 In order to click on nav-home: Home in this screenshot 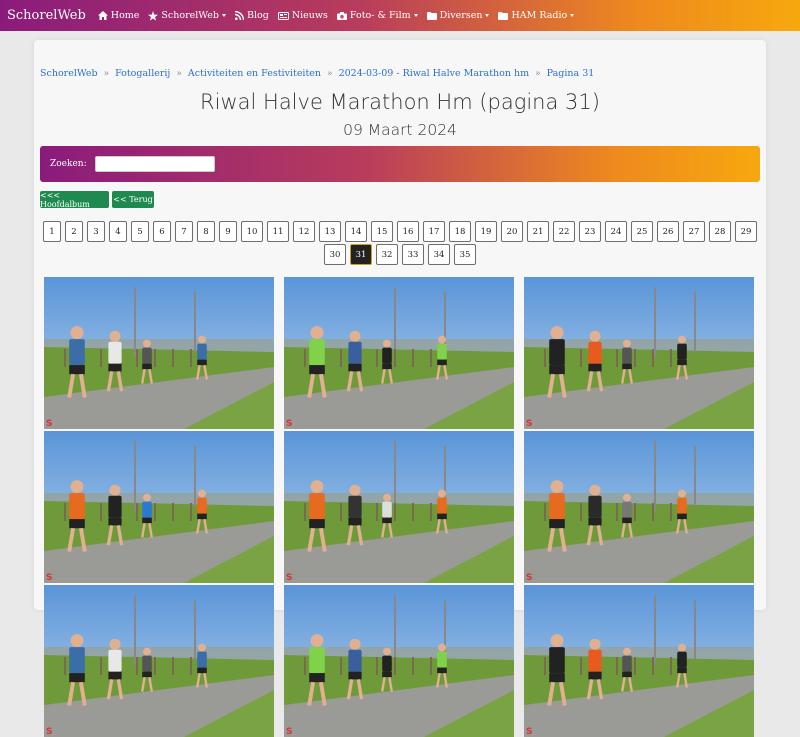, I will do `click(118, 15)`.